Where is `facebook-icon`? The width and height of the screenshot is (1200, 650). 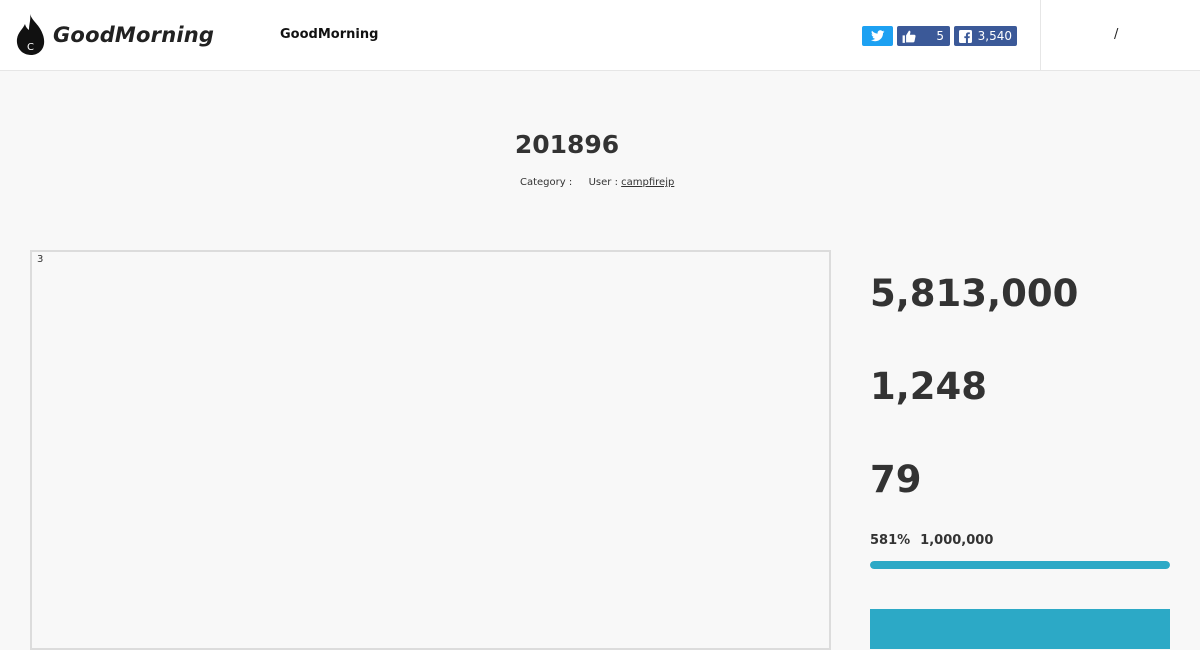 facebook-icon is located at coordinates (965, 36).